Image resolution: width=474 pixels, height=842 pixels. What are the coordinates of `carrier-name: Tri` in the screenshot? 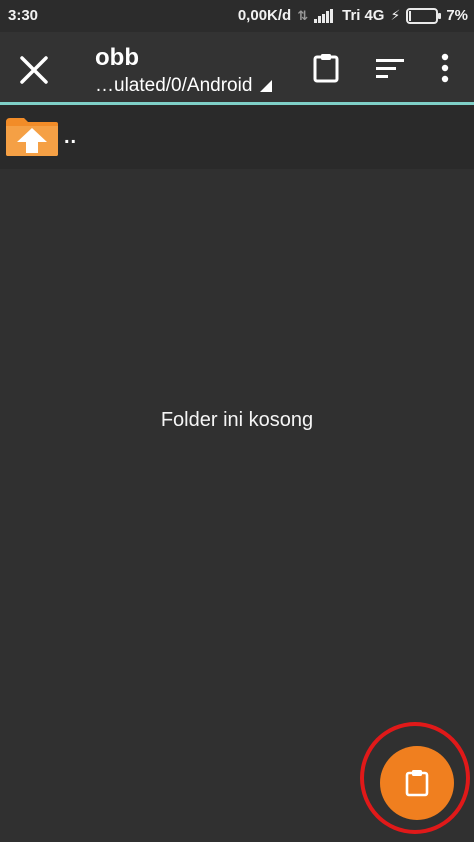 It's located at (351, 15).